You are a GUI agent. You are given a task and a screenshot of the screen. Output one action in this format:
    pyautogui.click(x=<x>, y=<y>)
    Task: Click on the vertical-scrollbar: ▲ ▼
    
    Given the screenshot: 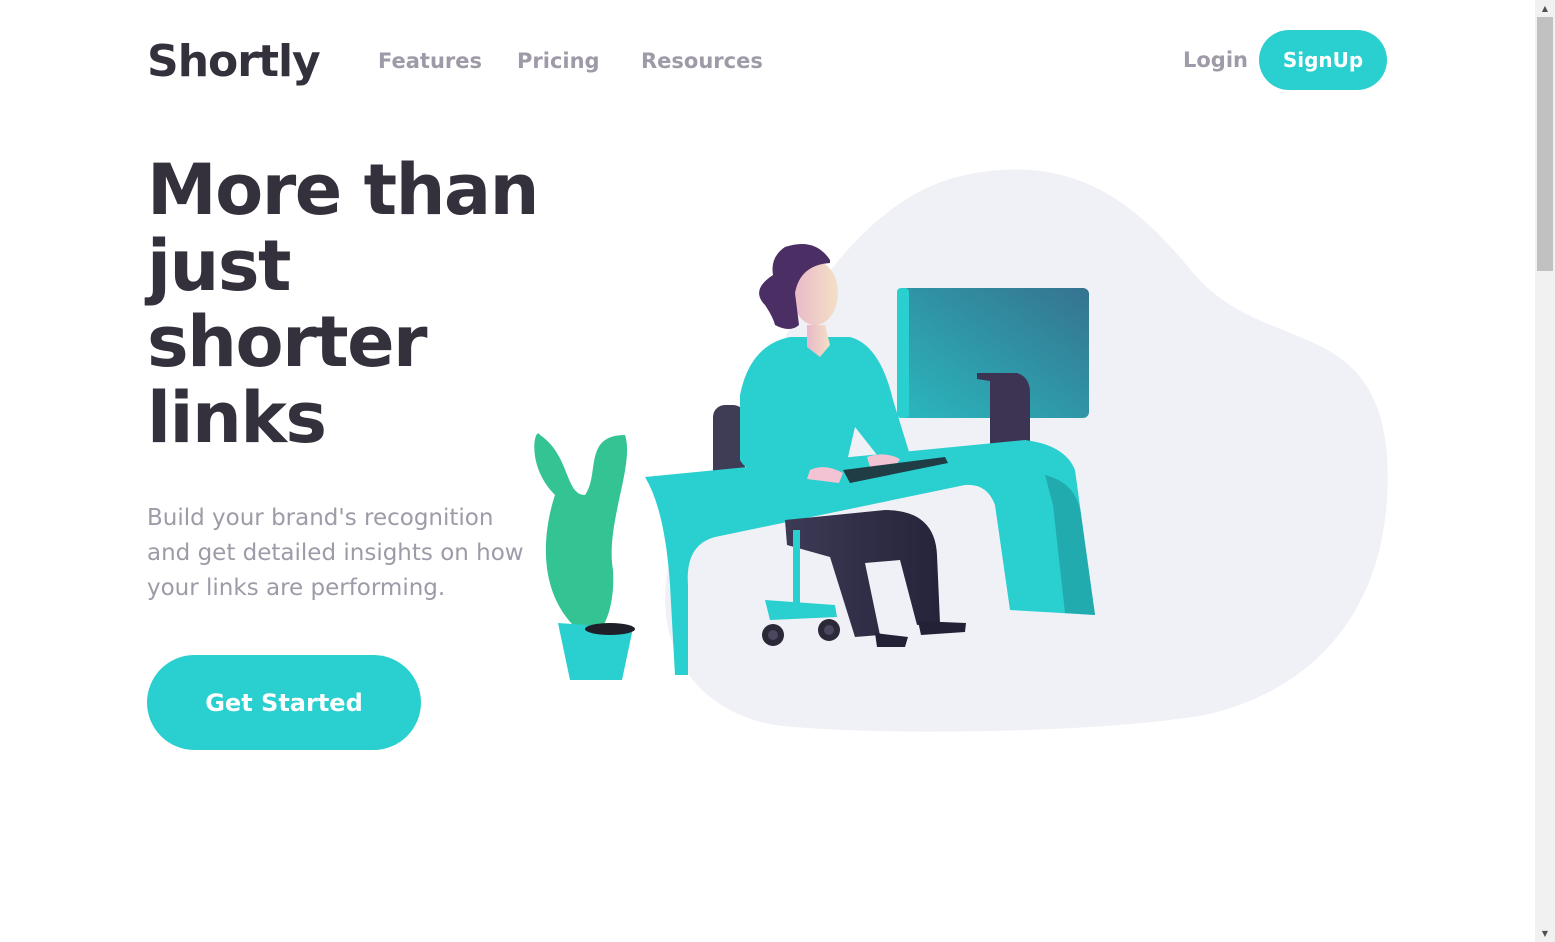 What is the action you would take?
    pyautogui.click(x=1545, y=471)
    